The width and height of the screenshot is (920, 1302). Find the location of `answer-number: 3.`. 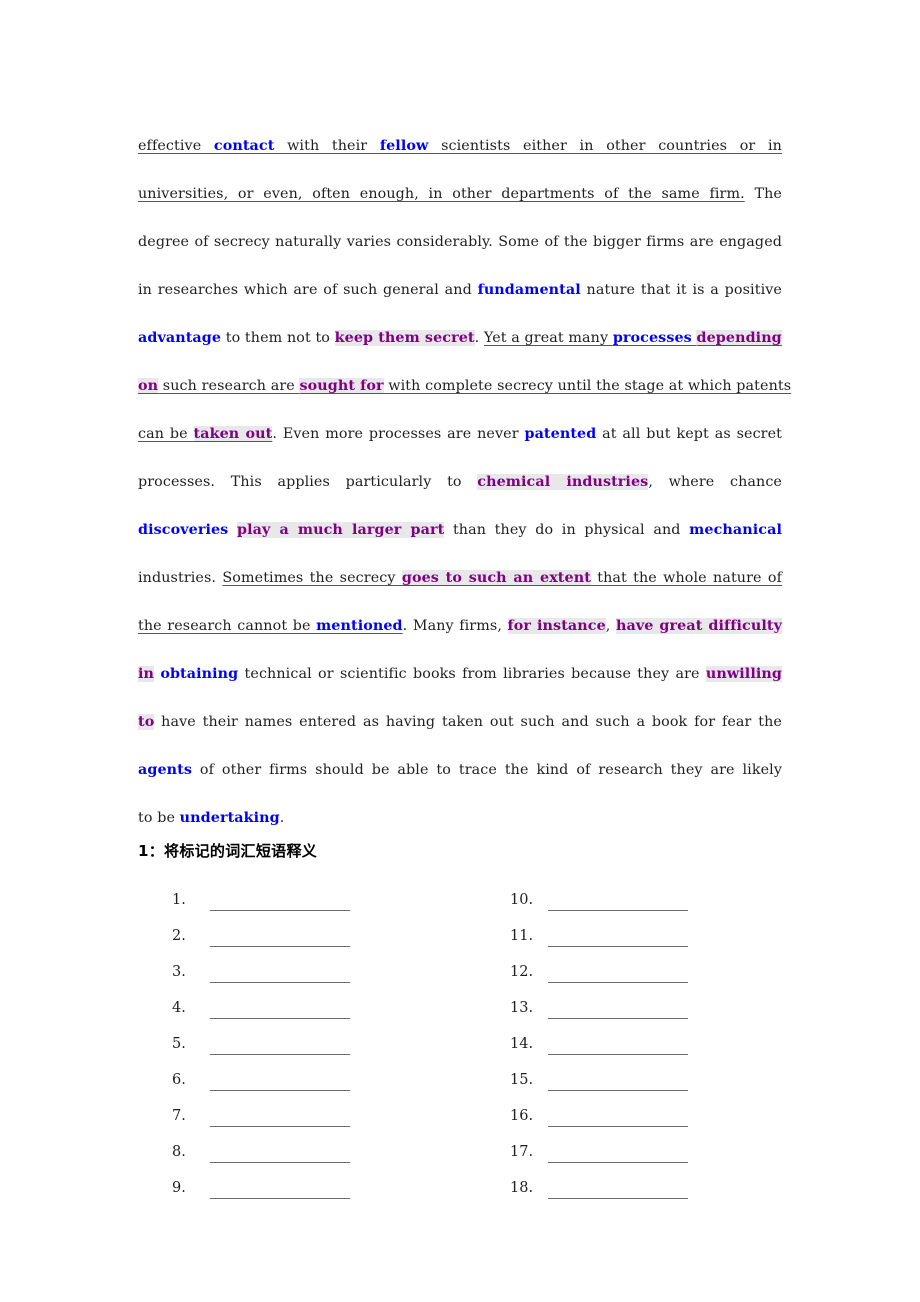

answer-number: 3. is located at coordinates (179, 972).